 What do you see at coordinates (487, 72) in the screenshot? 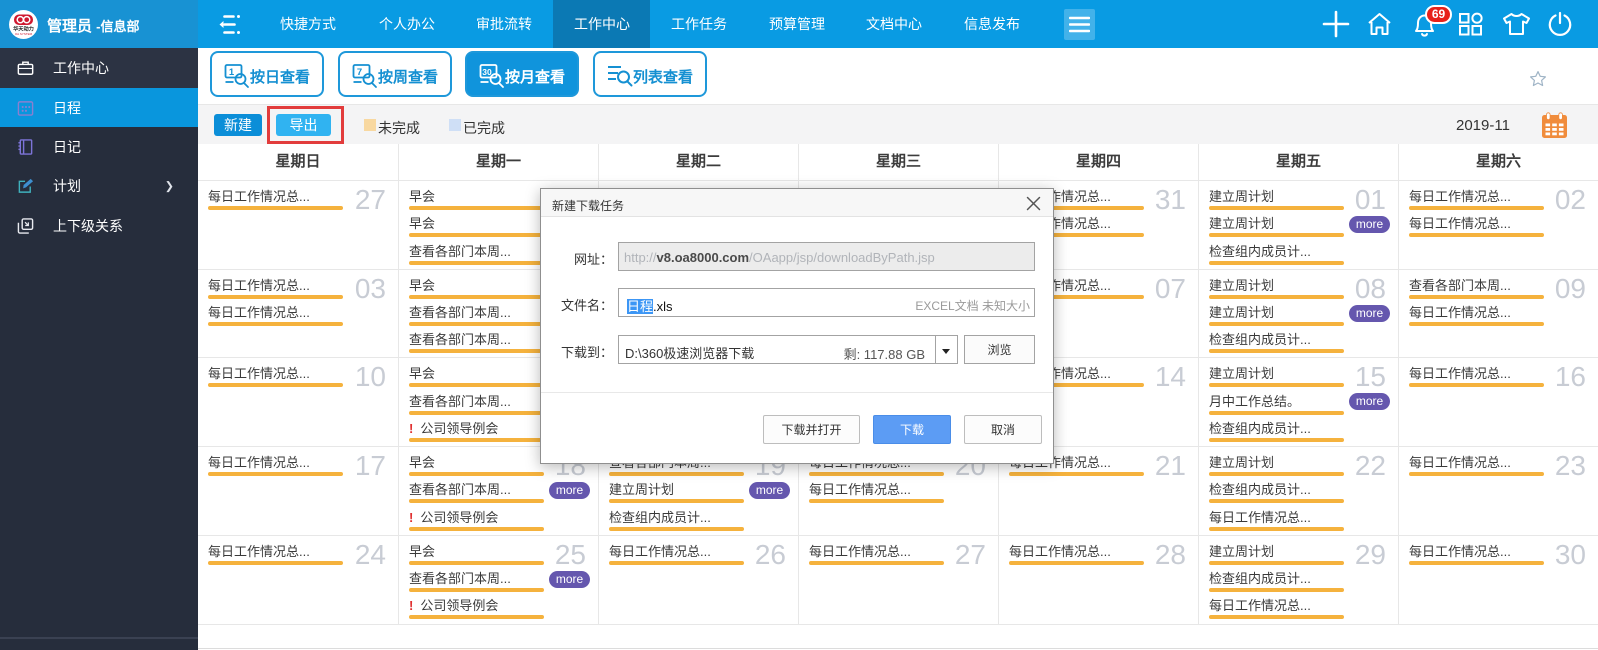
I see `svg-text: 30` at bounding box center [487, 72].